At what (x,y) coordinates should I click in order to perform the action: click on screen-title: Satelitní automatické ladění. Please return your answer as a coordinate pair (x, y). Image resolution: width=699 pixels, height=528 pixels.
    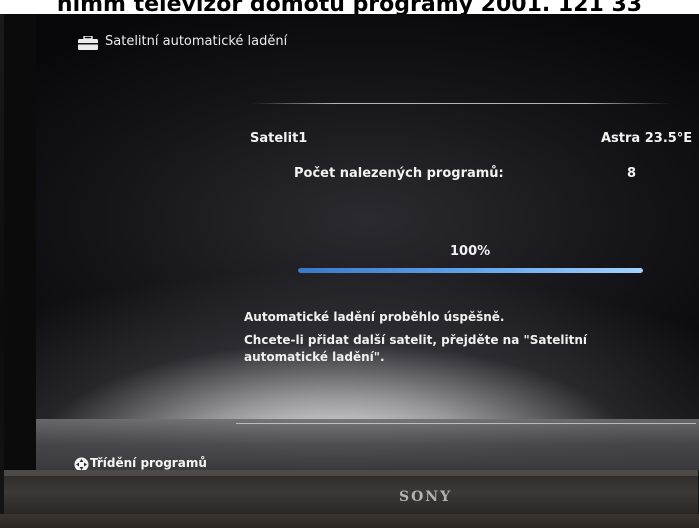
    Looking at the image, I should click on (196, 41).